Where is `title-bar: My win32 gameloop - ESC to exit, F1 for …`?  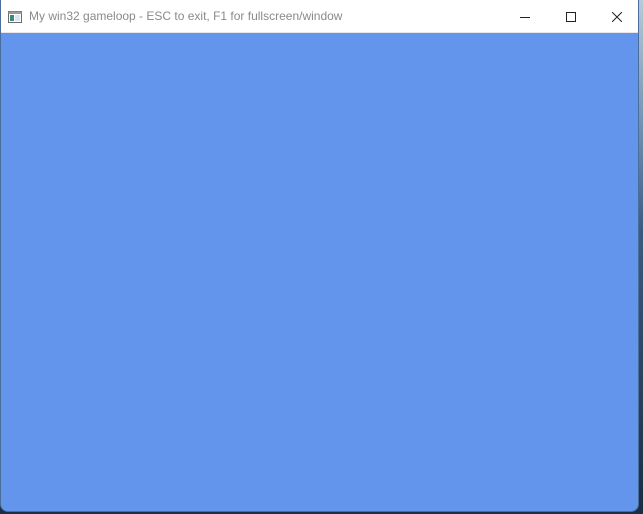 title-bar: My win32 gameloop - ESC to exit, F1 for … is located at coordinates (319, 16).